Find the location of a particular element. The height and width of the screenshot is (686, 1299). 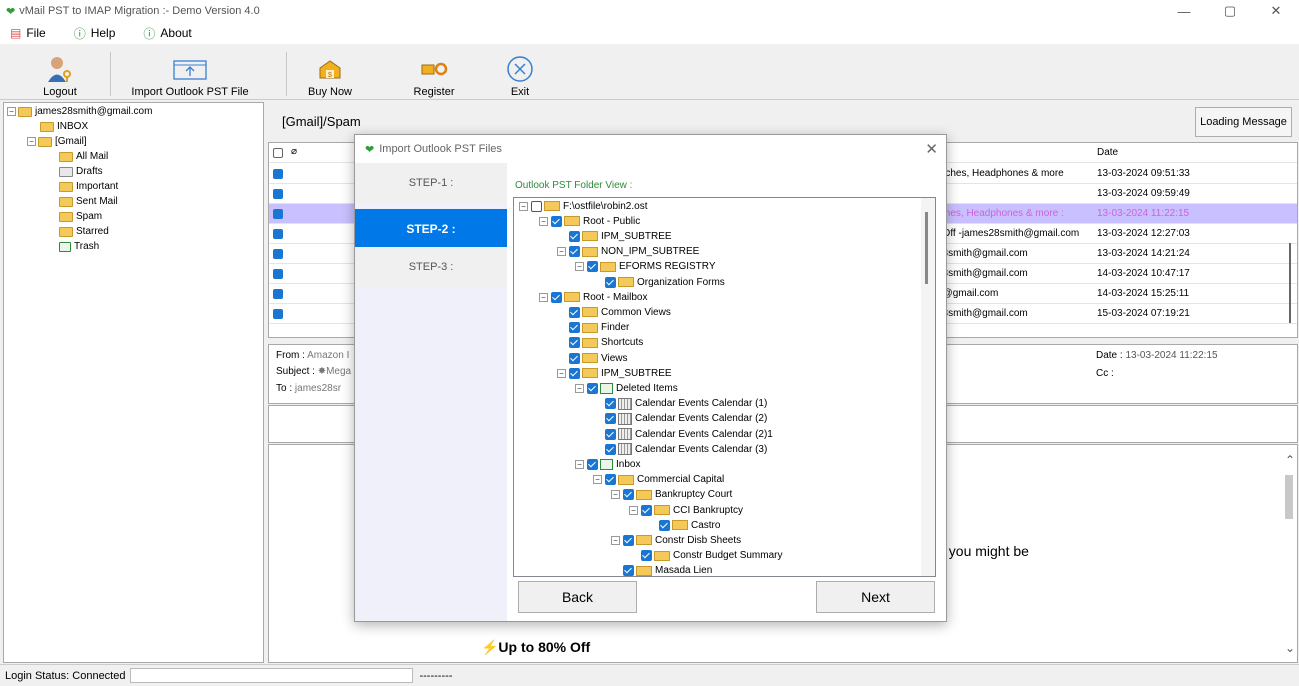

tree-node: Finder is located at coordinates (599, 328).